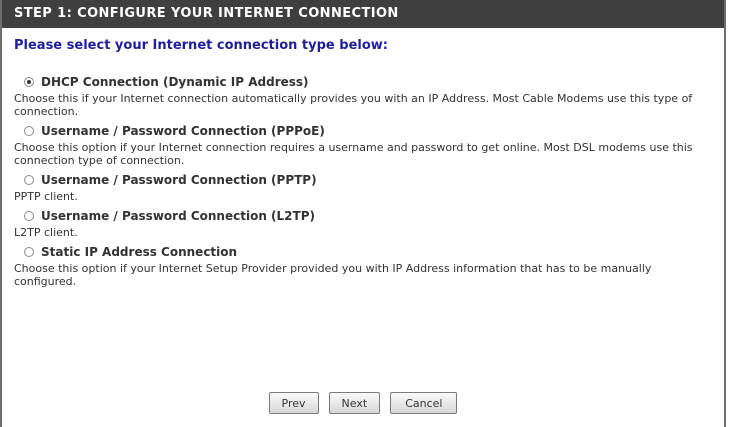  What do you see at coordinates (293, 403) in the screenshot?
I see `prev-button: Prev` at bounding box center [293, 403].